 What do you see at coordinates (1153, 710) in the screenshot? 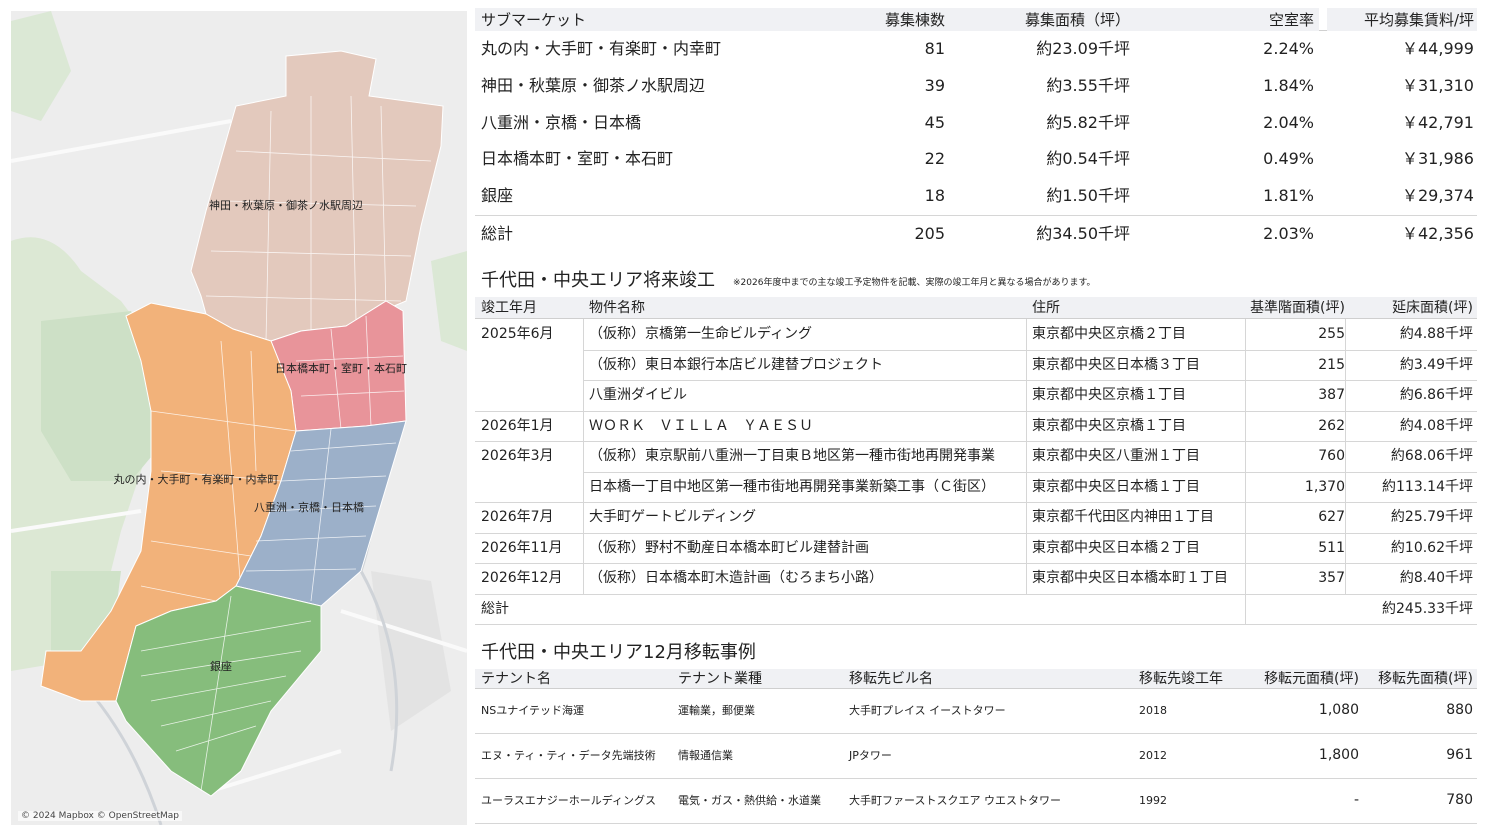
I see `table-cell: 2018` at bounding box center [1153, 710].